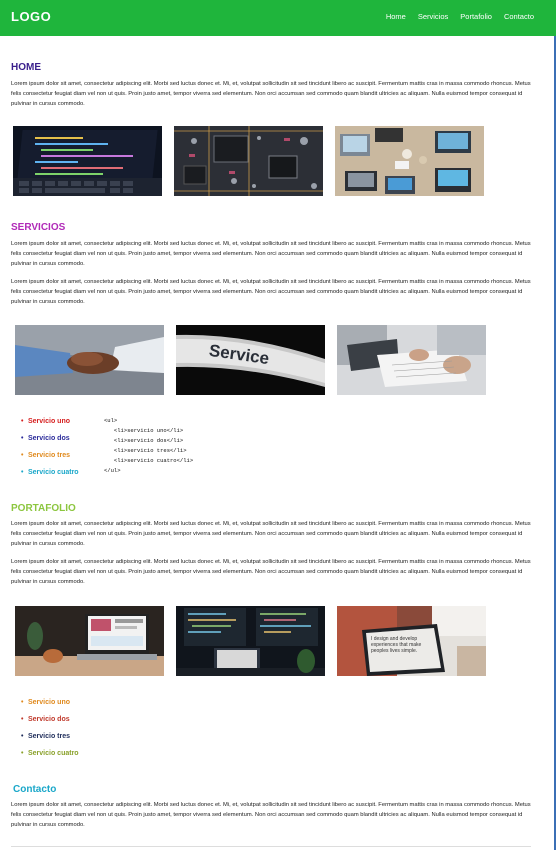  Describe the element at coordinates (26, 67) in the screenshot. I see `home-heading: HOME` at that location.